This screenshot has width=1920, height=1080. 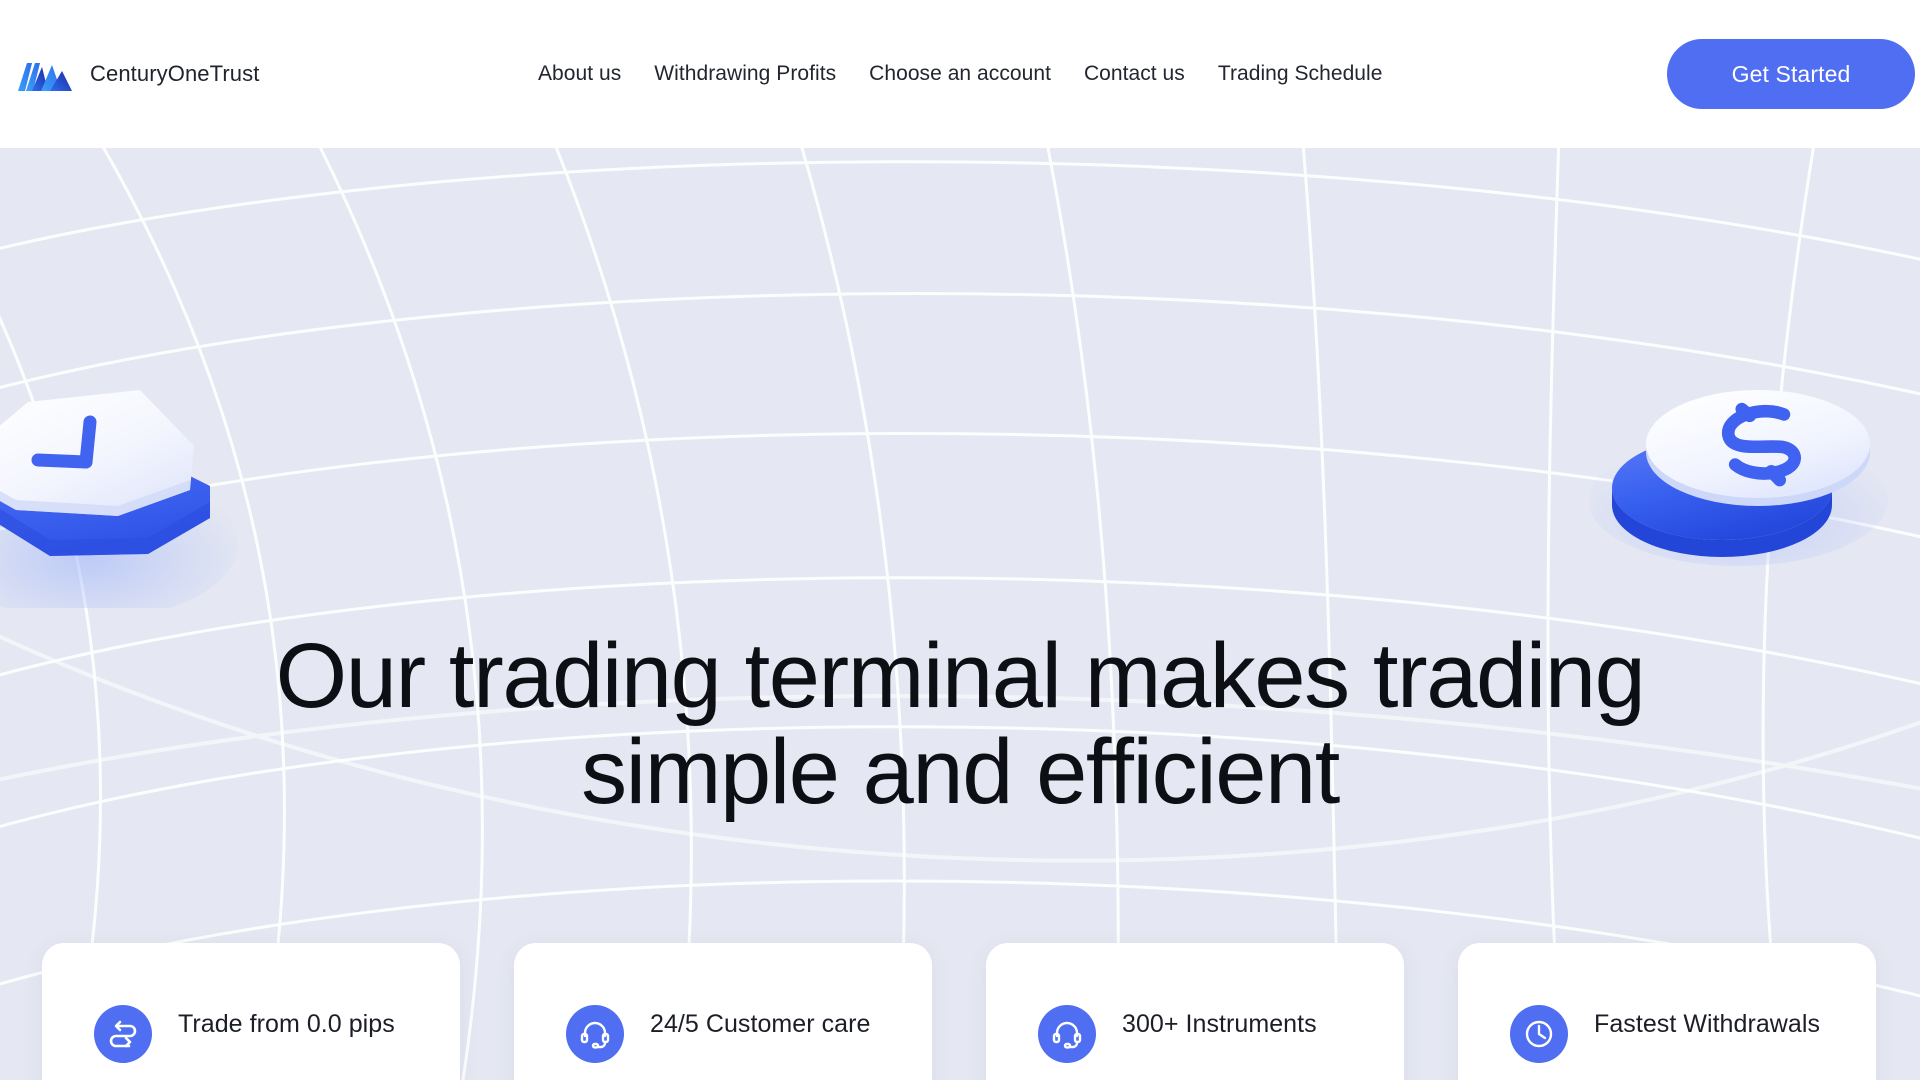 I want to click on feature-card-label: Fastest Withdrawals, so click(x=1707, y=1024).